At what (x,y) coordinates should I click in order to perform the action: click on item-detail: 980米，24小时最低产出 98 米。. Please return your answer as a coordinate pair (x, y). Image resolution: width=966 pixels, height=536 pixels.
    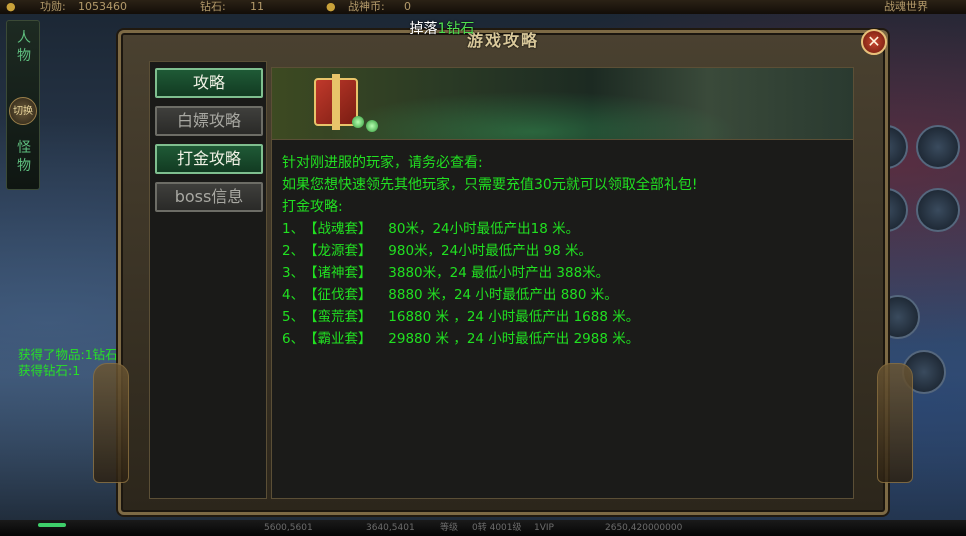
    Looking at the image, I should click on (488, 251).